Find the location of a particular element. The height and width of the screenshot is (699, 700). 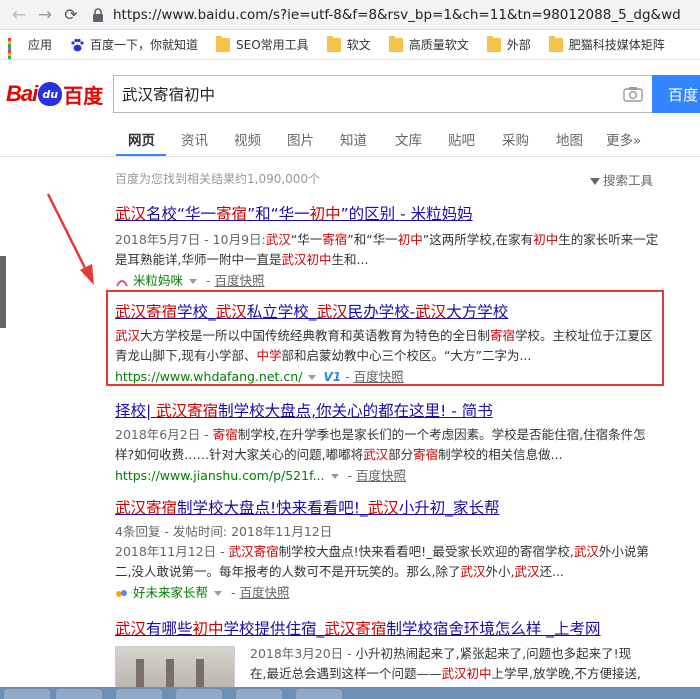

tab-news: 资讯 is located at coordinates (194, 139).